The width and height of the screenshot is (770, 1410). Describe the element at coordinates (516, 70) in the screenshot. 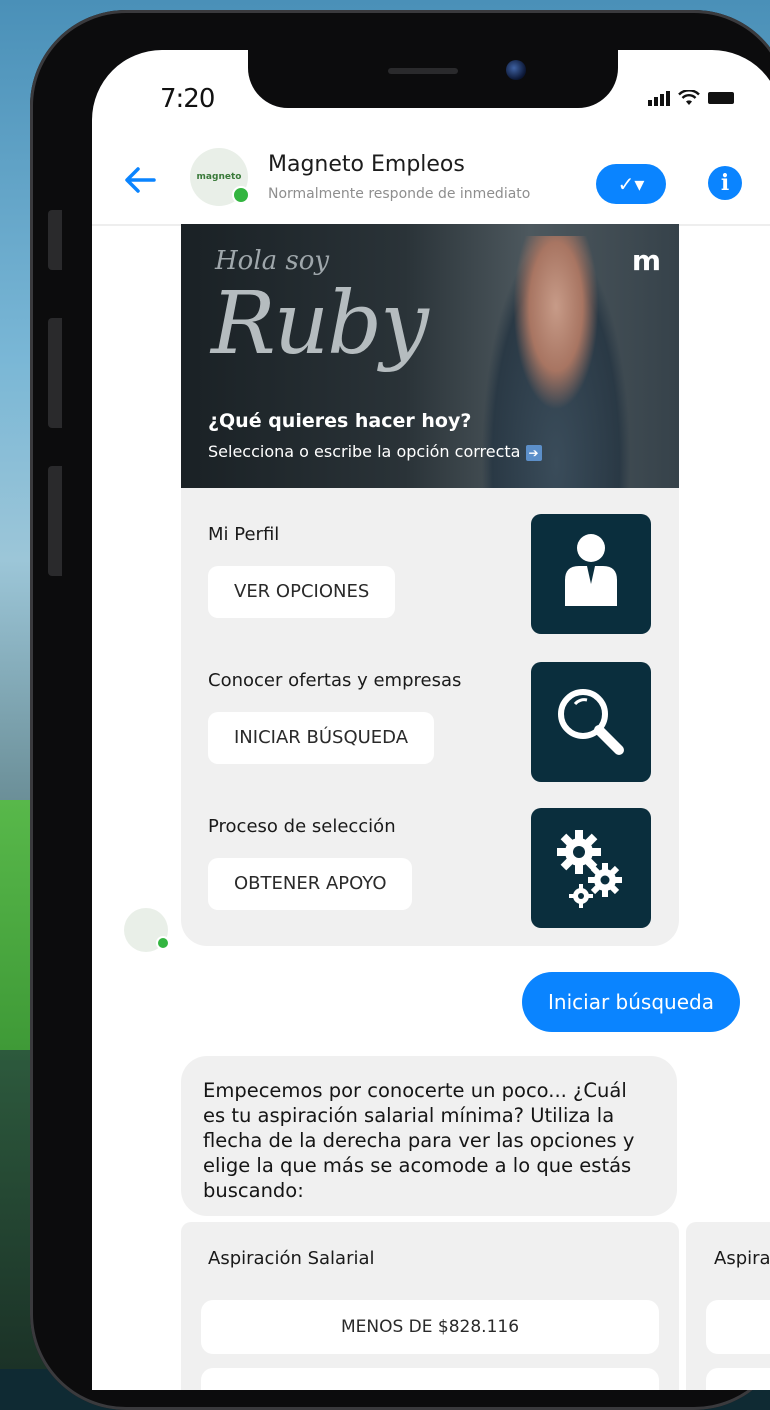

I see `camera` at that location.